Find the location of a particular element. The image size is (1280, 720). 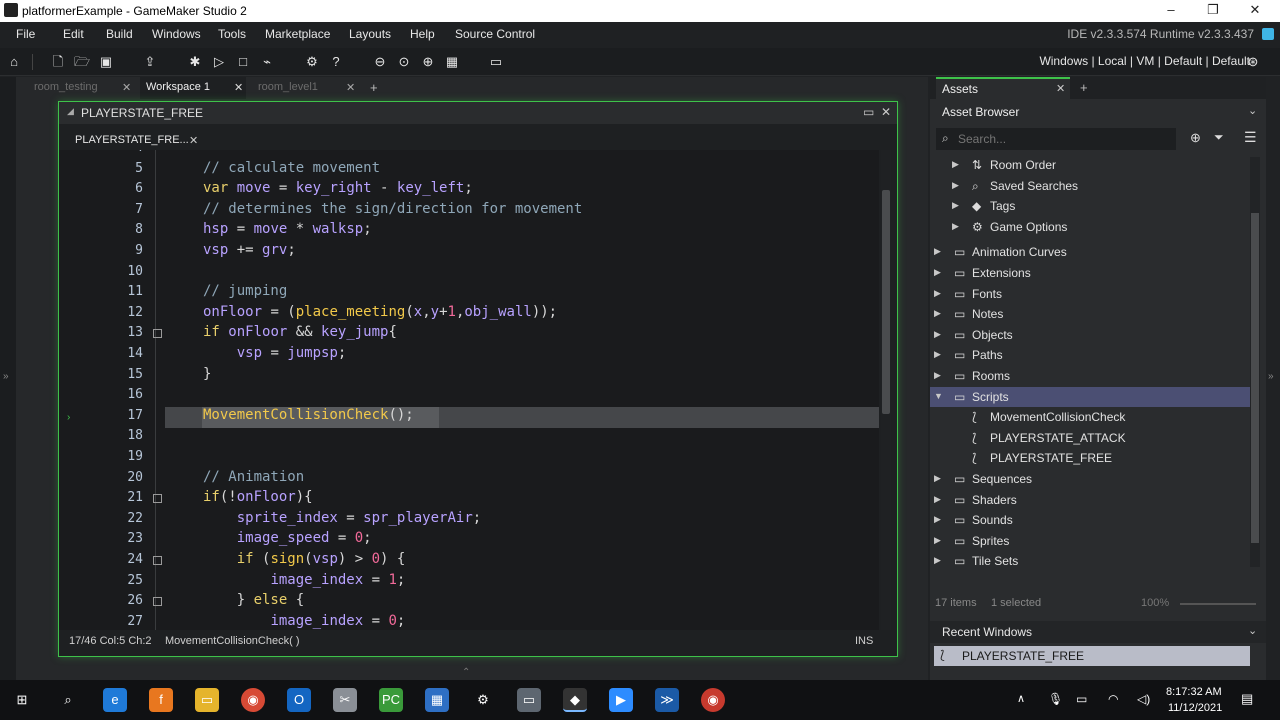

code-line: image_speed = 0; is located at coordinates (287, 538).